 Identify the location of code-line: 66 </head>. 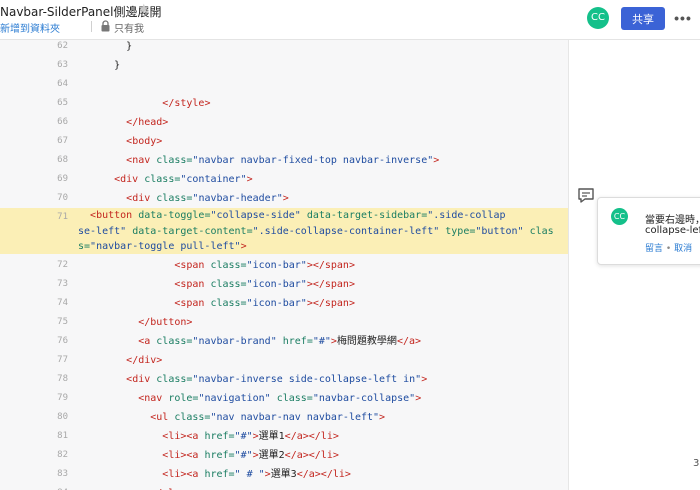
(284, 122).